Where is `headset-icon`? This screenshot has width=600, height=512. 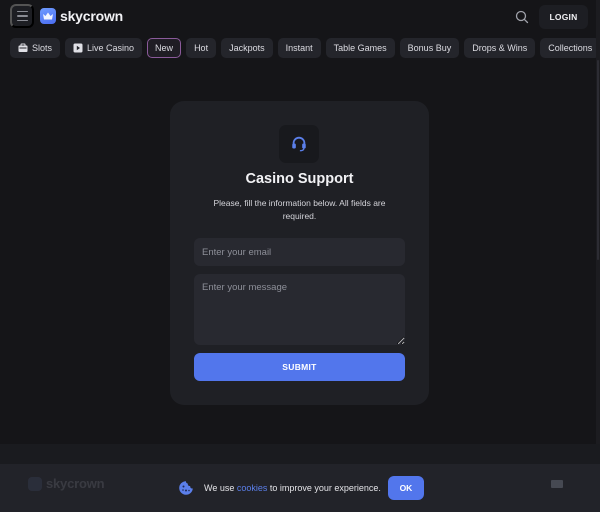 headset-icon is located at coordinates (299, 144).